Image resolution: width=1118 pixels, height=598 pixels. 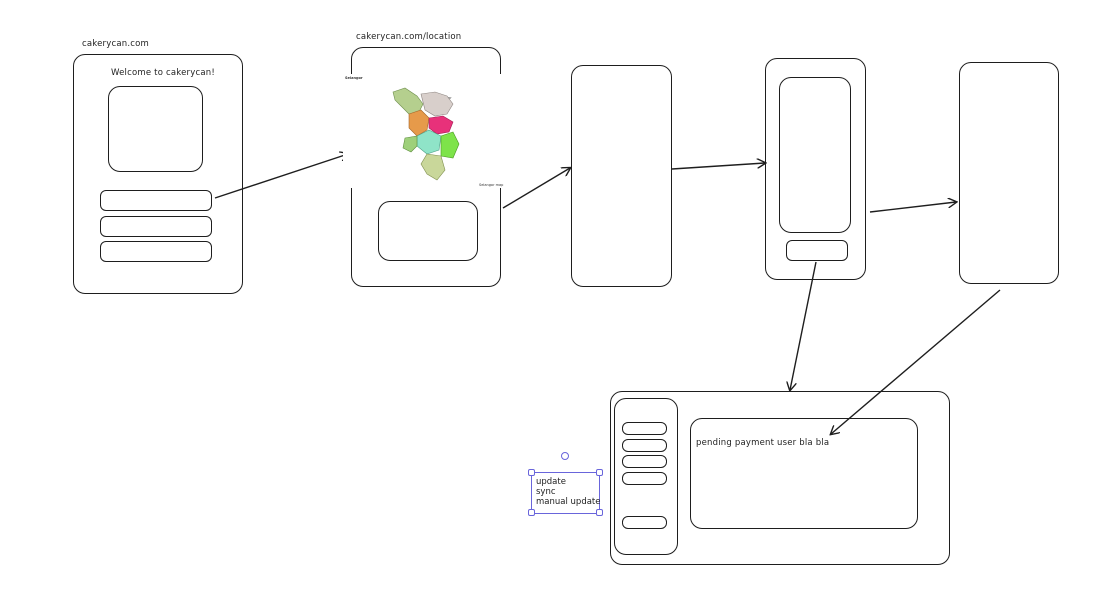 What do you see at coordinates (428, 231) in the screenshot?
I see `location-info-card` at bounding box center [428, 231].